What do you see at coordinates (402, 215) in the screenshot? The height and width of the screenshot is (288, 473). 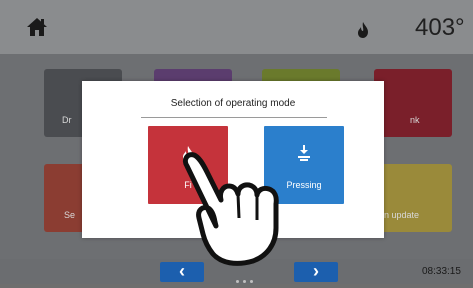 I see `tile-label: n update` at bounding box center [402, 215].